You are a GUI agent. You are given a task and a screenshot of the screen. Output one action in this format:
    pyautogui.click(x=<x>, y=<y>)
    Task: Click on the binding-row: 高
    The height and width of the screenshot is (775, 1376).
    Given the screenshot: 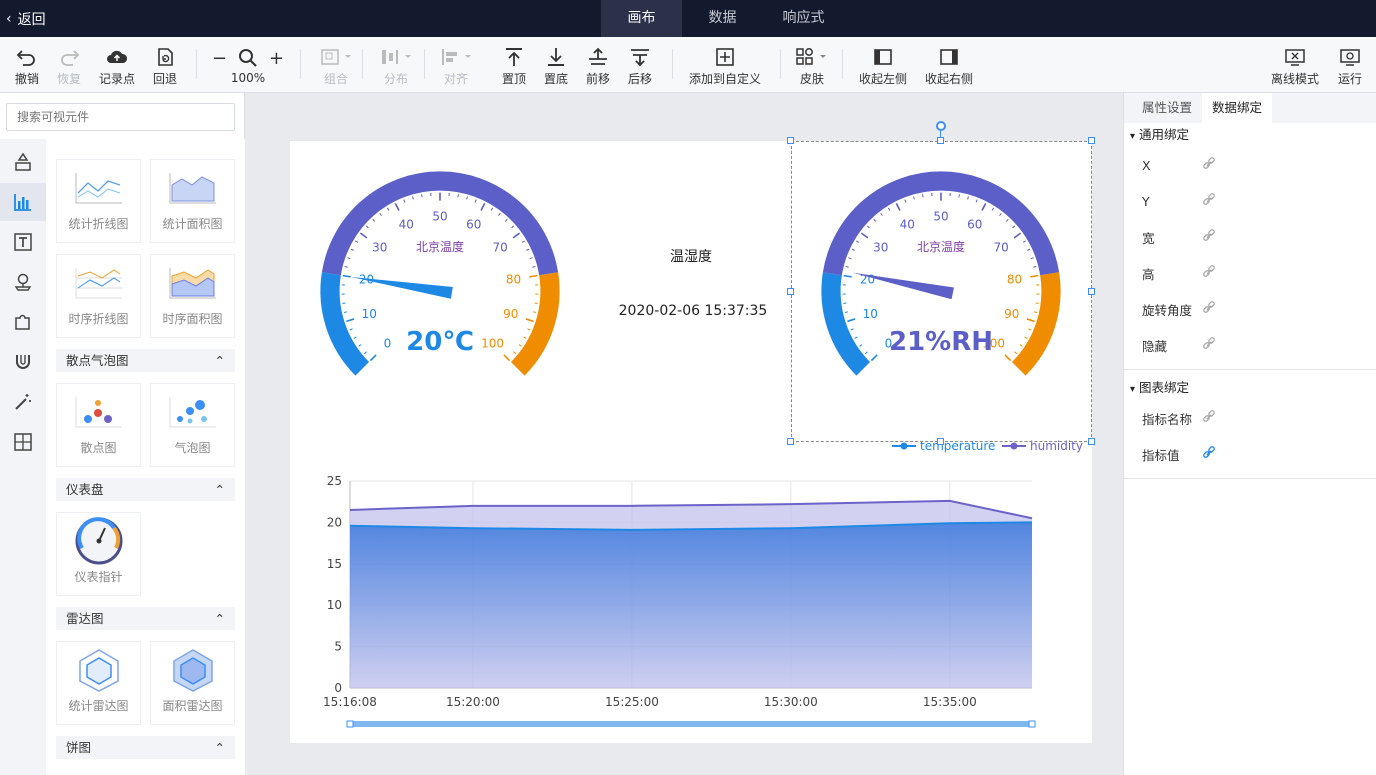 What is the action you would take?
    pyautogui.click(x=1250, y=273)
    